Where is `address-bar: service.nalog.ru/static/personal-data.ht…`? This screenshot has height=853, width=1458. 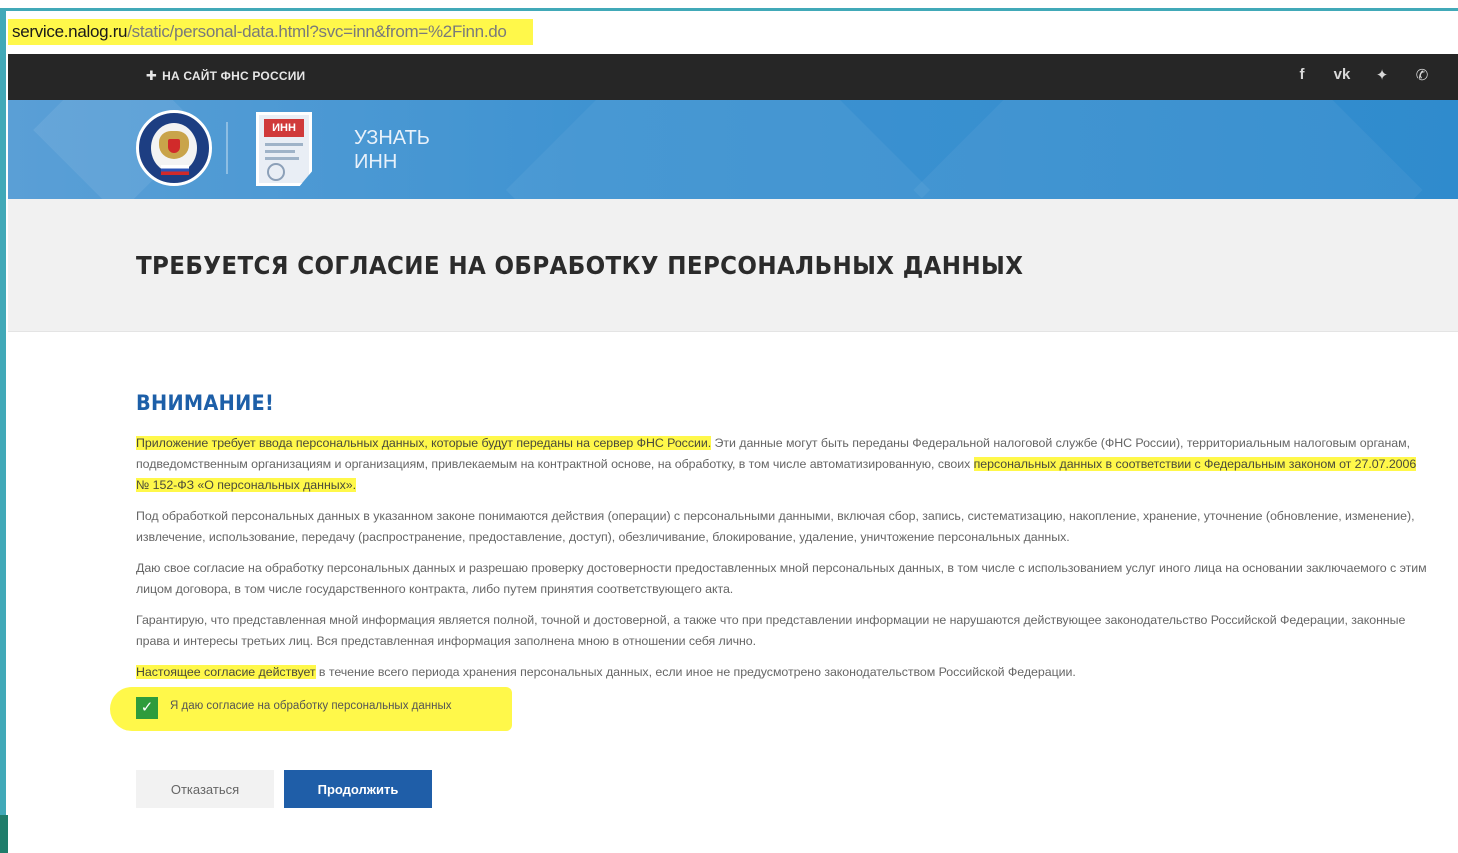 address-bar: service.nalog.ru/static/personal-data.ht… is located at coordinates (733, 32).